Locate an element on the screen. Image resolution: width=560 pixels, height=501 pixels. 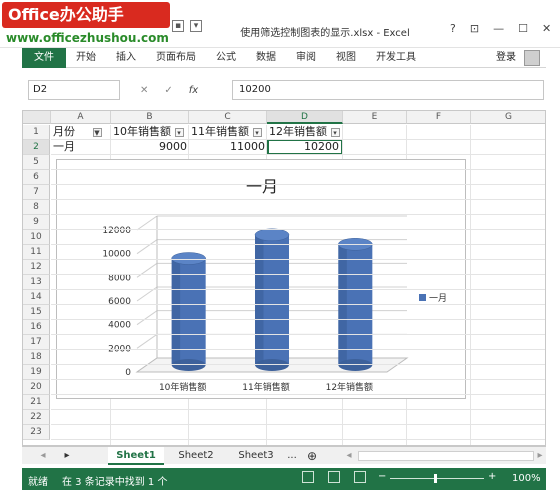
tab-sheet1: Sheet1 is located at coordinates (136, 456).